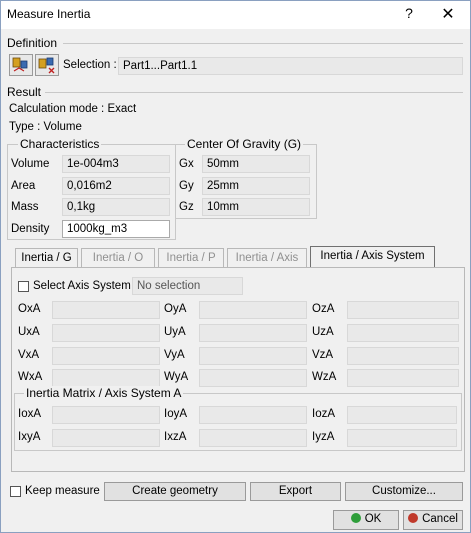 This screenshot has height=533, width=471. What do you see at coordinates (295, 491) in the screenshot?
I see `export-button: Export` at bounding box center [295, 491].